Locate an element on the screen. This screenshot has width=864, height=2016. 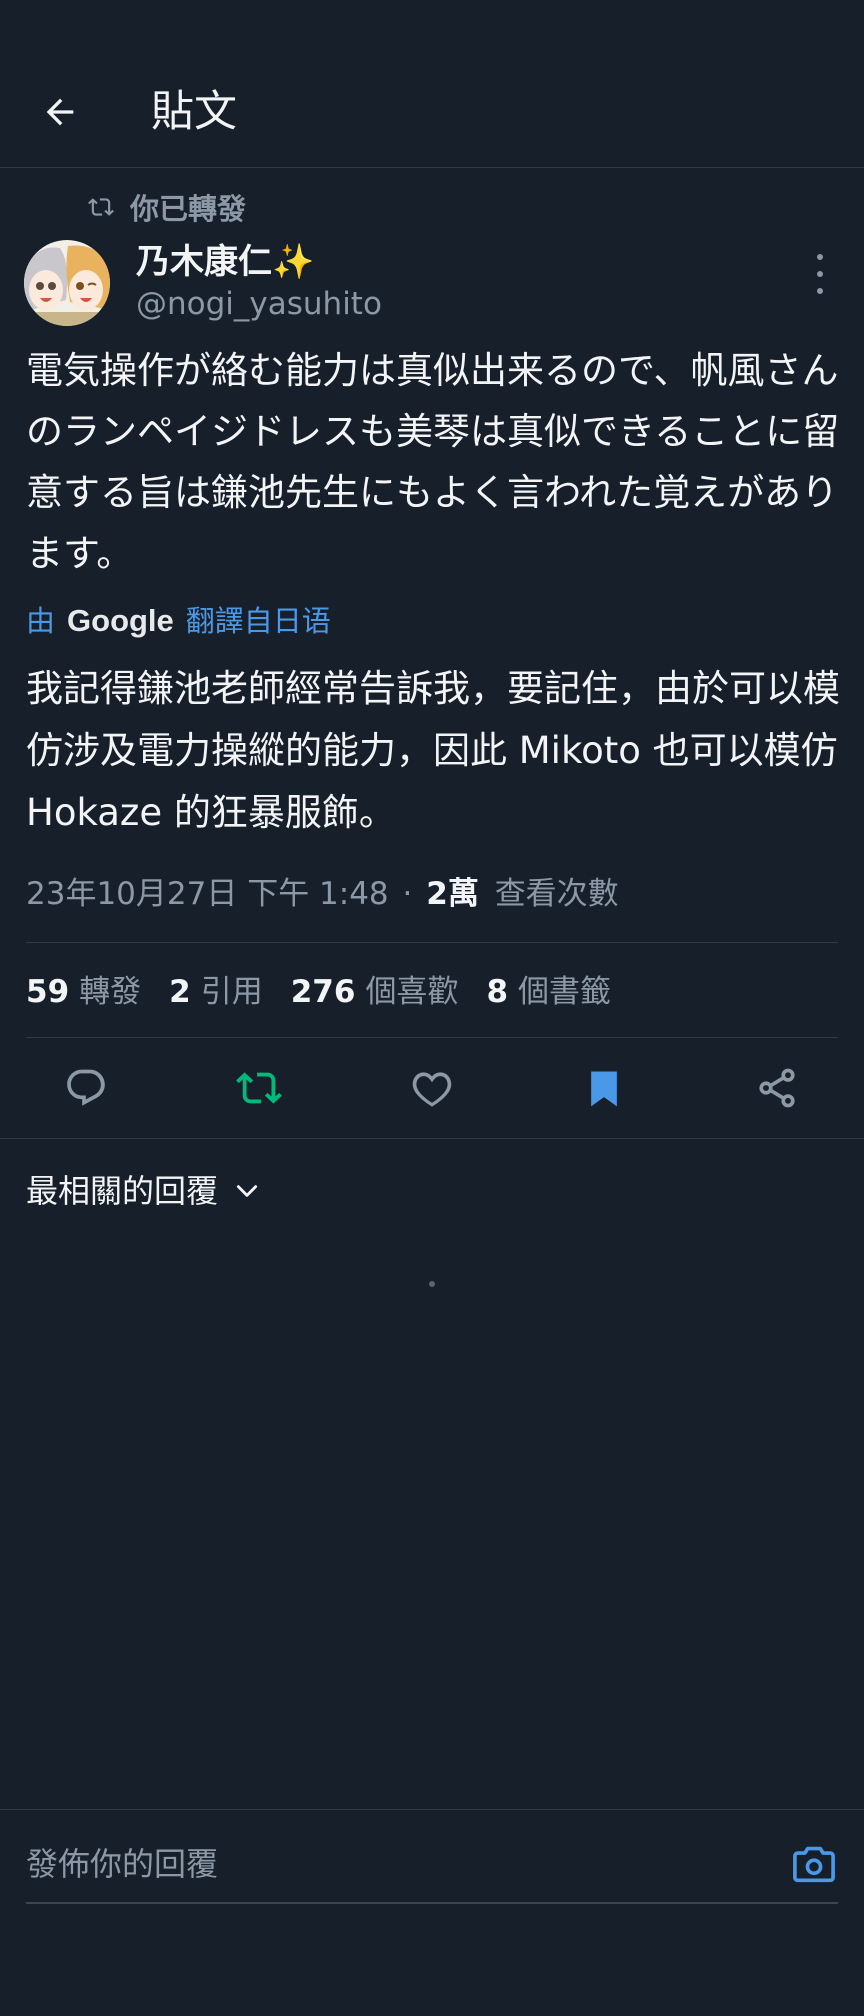
author-handle: @nogi_yasuhito is located at coordinates (259, 304).